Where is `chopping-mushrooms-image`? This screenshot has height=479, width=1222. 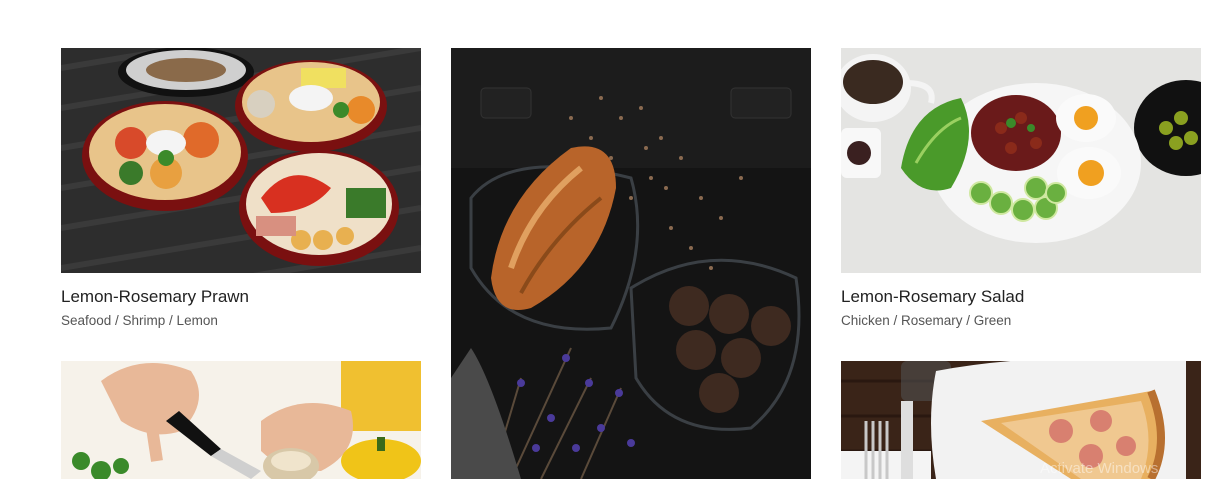
chopping-mushrooms-image is located at coordinates (241, 420).